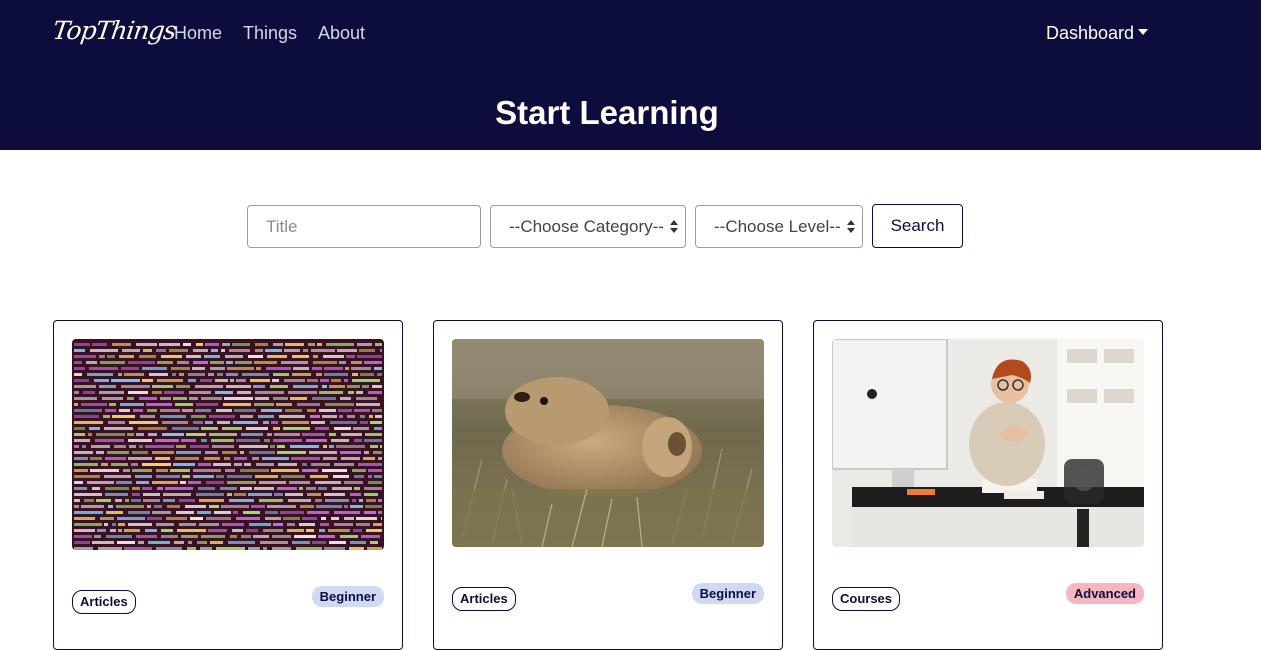 The width and height of the screenshot is (1261, 650). What do you see at coordinates (917, 226) in the screenshot?
I see `search-button: Search` at bounding box center [917, 226].